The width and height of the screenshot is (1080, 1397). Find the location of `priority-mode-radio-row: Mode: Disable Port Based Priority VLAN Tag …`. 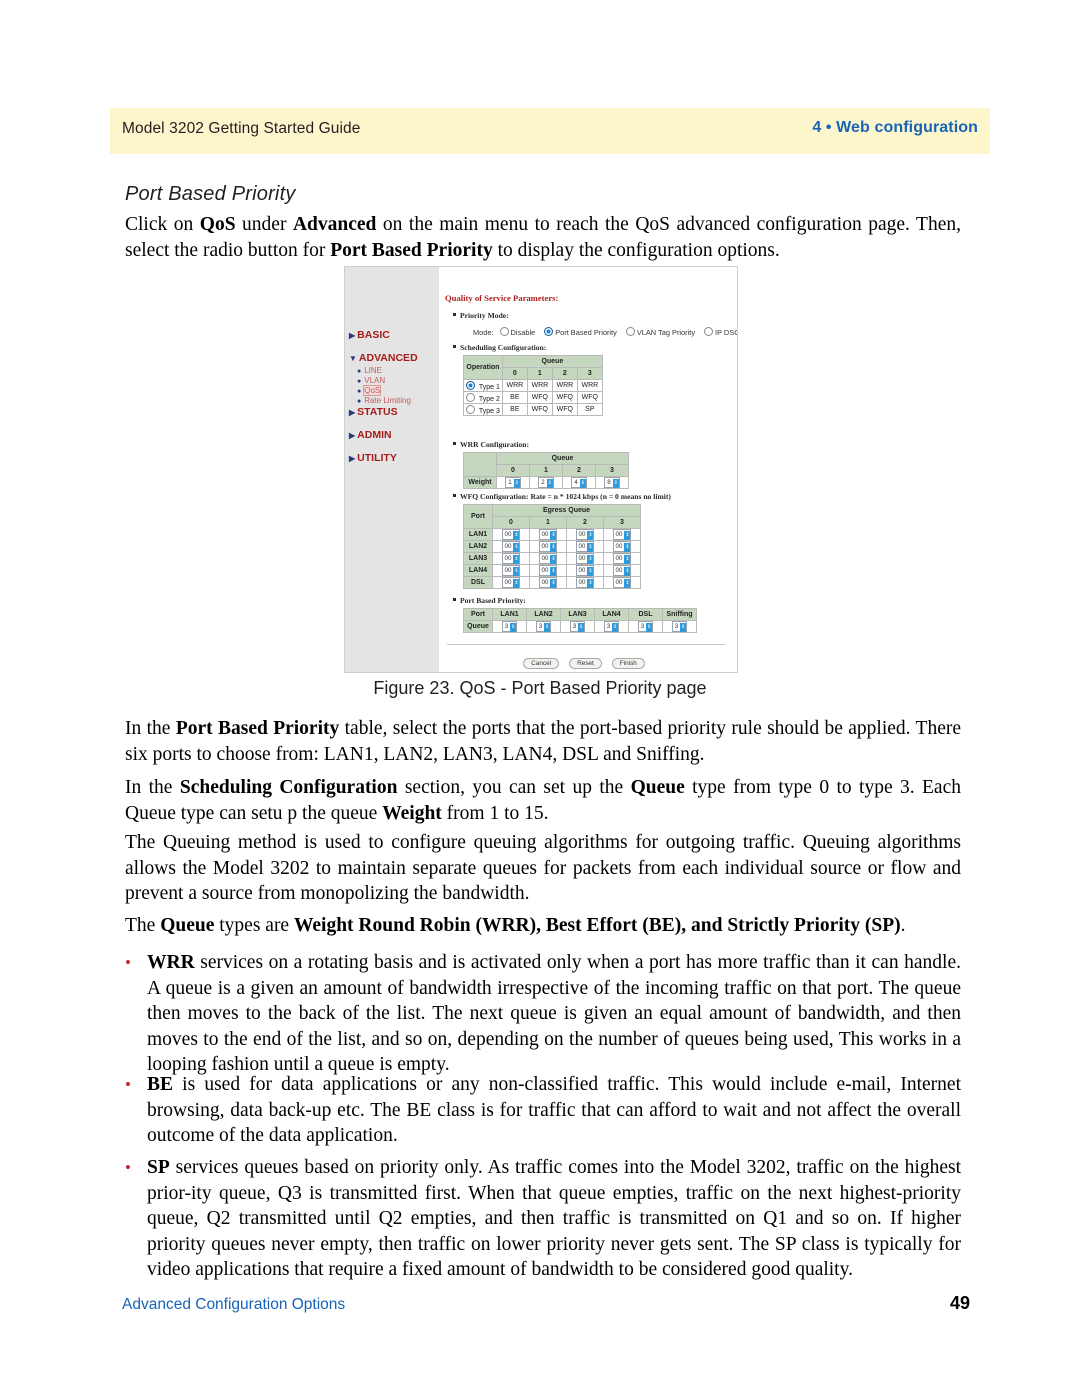

priority-mode-radio-row: Mode: Disable Port Based Priority VLAN Tag … is located at coordinates (605, 332).